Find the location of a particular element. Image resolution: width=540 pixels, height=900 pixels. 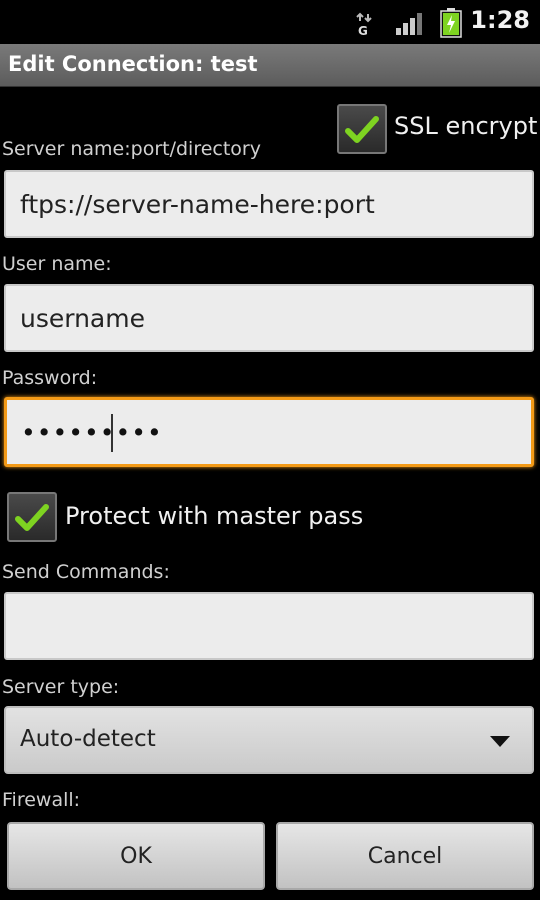

firewall-label: Firewall: is located at coordinates (41, 800).